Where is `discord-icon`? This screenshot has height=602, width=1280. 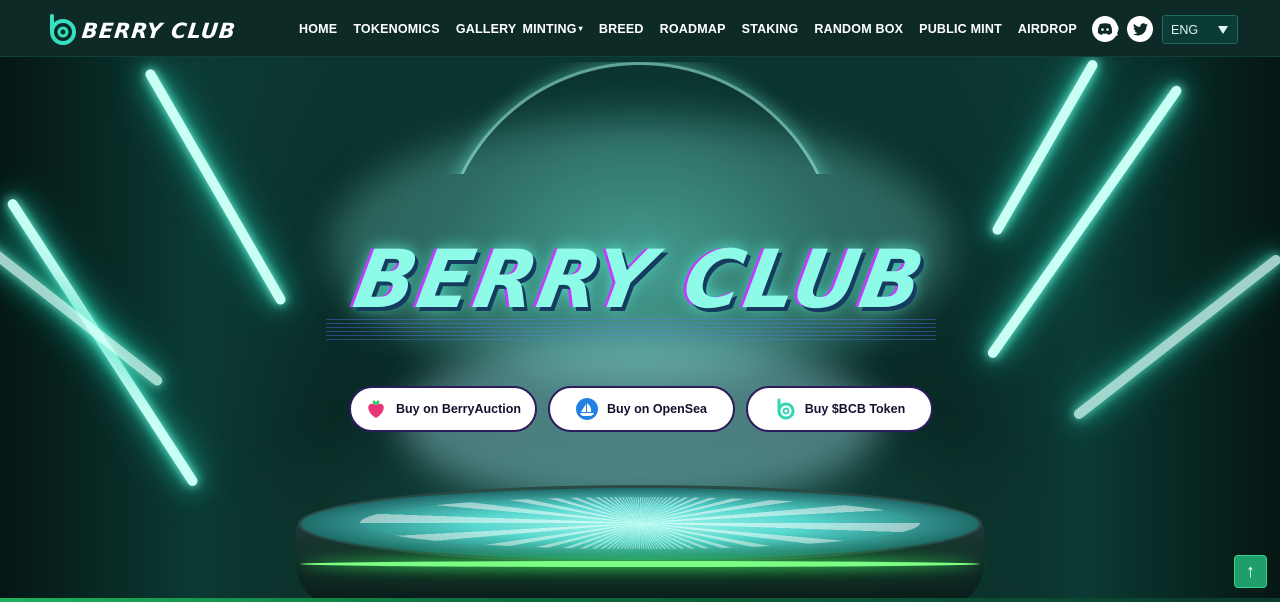
discord-icon is located at coordinates (1105, 29).